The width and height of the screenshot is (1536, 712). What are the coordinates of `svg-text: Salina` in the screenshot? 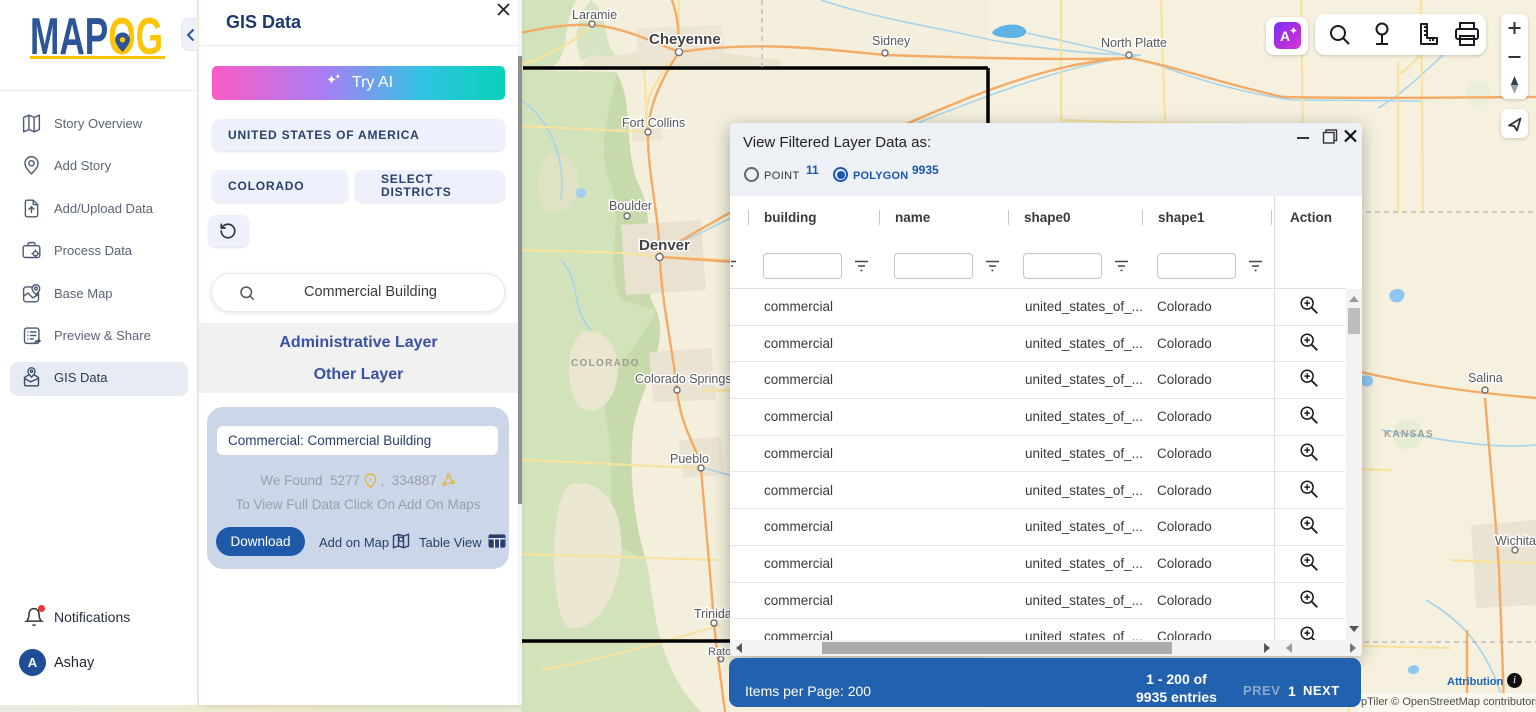 It's located at (1485, 378).